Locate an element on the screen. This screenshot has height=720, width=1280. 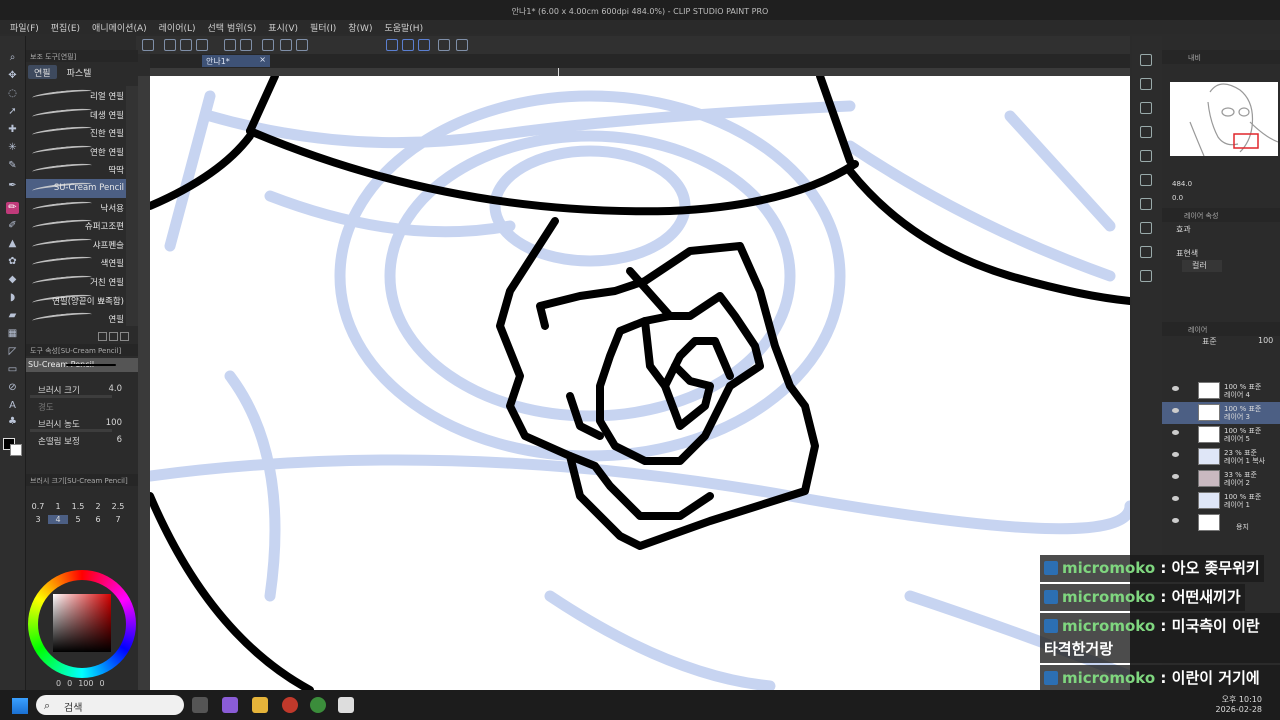
gradient-icon: ▦ is located at coordinates (12, 334).